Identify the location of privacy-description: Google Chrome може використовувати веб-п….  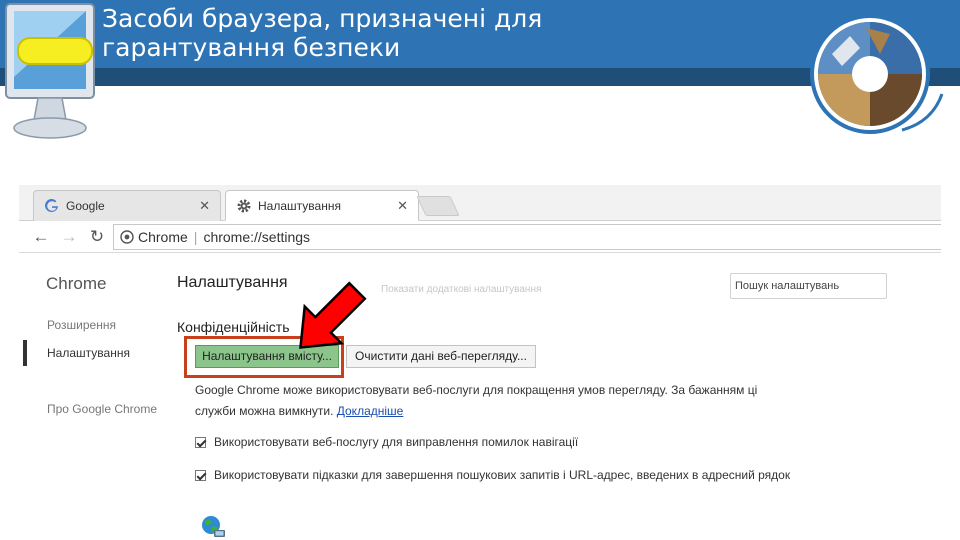
(480, 401).